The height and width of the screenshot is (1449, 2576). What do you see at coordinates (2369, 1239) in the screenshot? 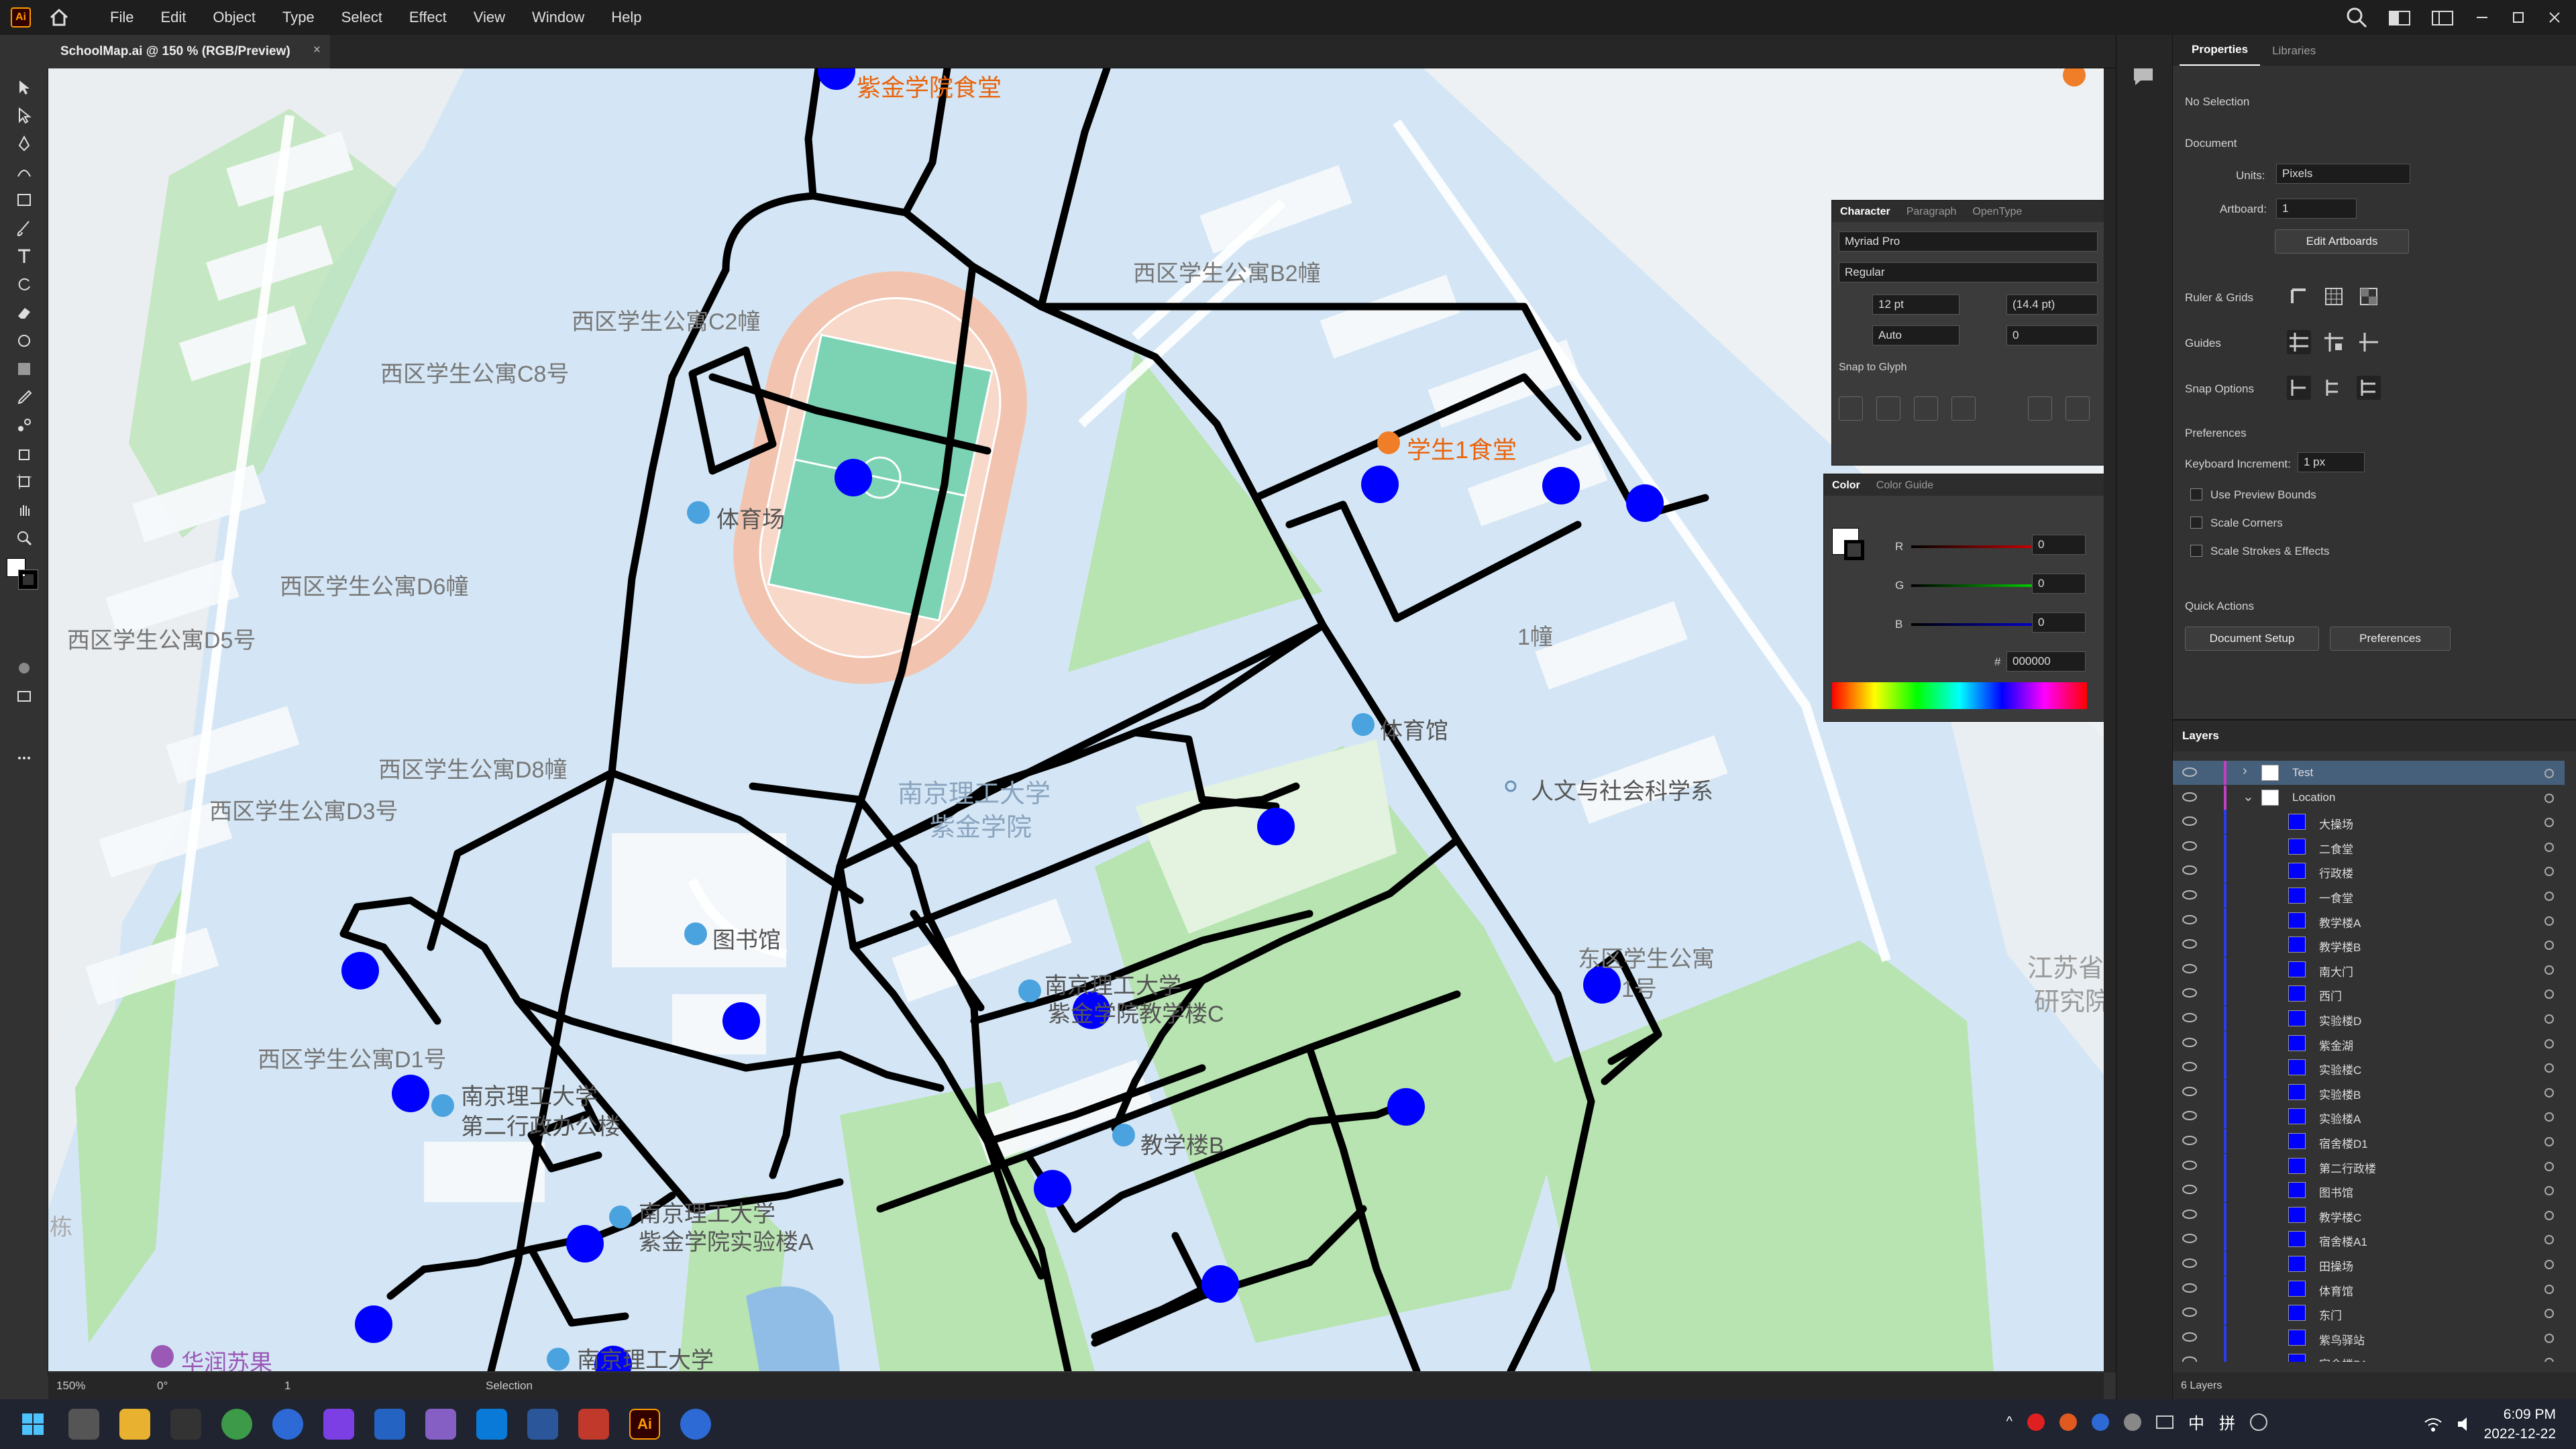
I see `layer-row: 宿舍楼A1` at bounding box center [2369, 1239].